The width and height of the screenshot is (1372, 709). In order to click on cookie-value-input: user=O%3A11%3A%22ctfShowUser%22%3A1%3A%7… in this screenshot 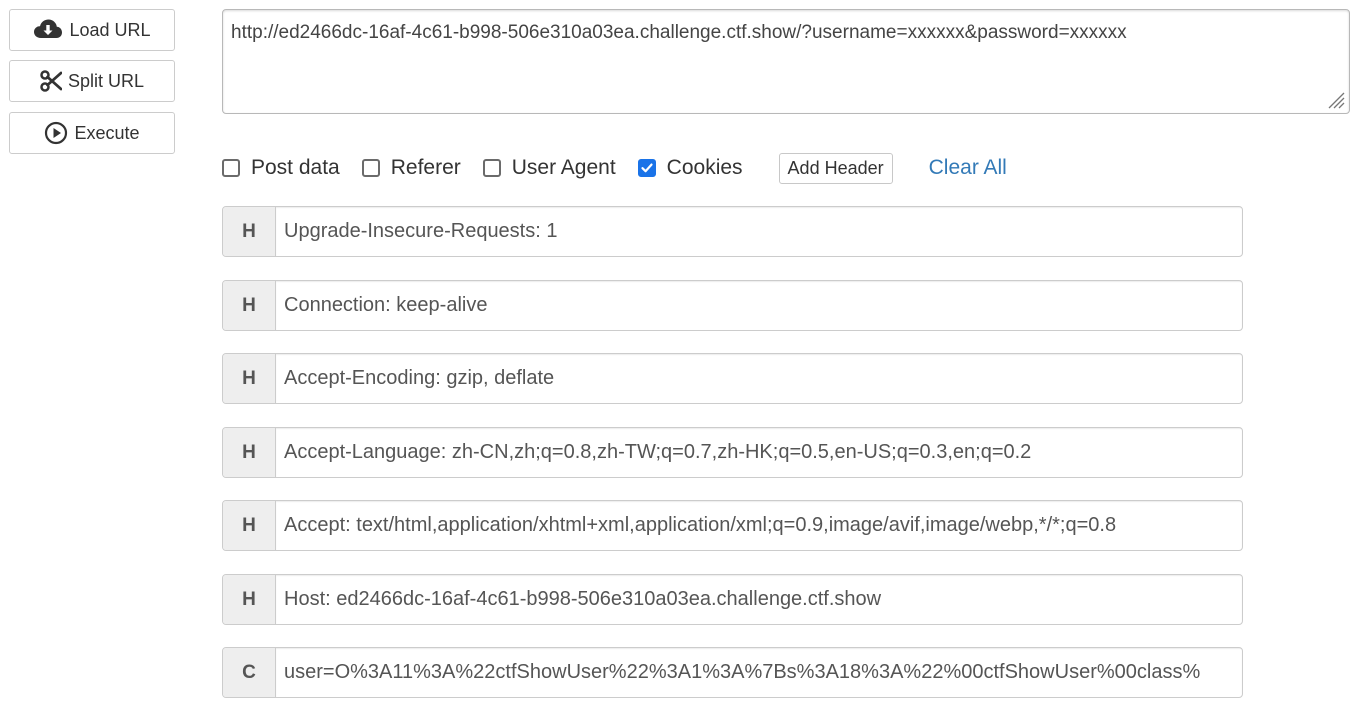, I will do `click(759, 672)`.